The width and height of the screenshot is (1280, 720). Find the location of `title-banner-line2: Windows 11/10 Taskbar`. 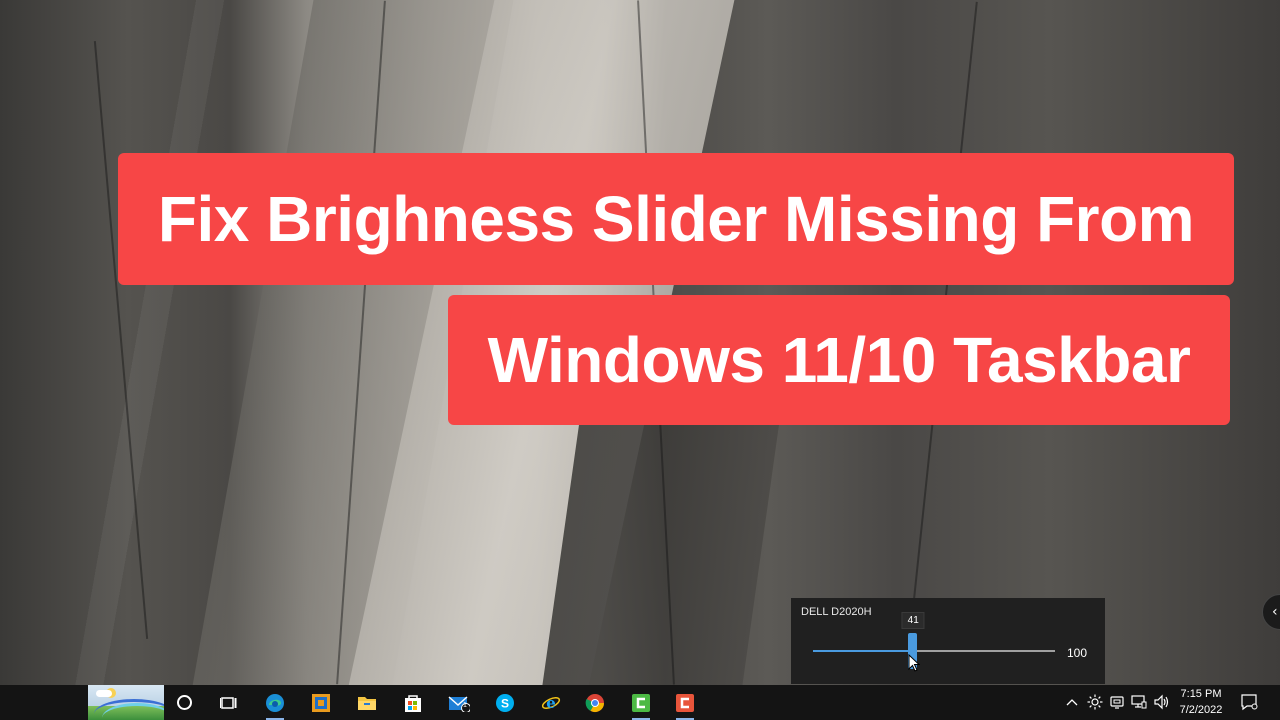

title-banner-line2: Windows 11/10 Taskbar is located at coordinates (839, 360).